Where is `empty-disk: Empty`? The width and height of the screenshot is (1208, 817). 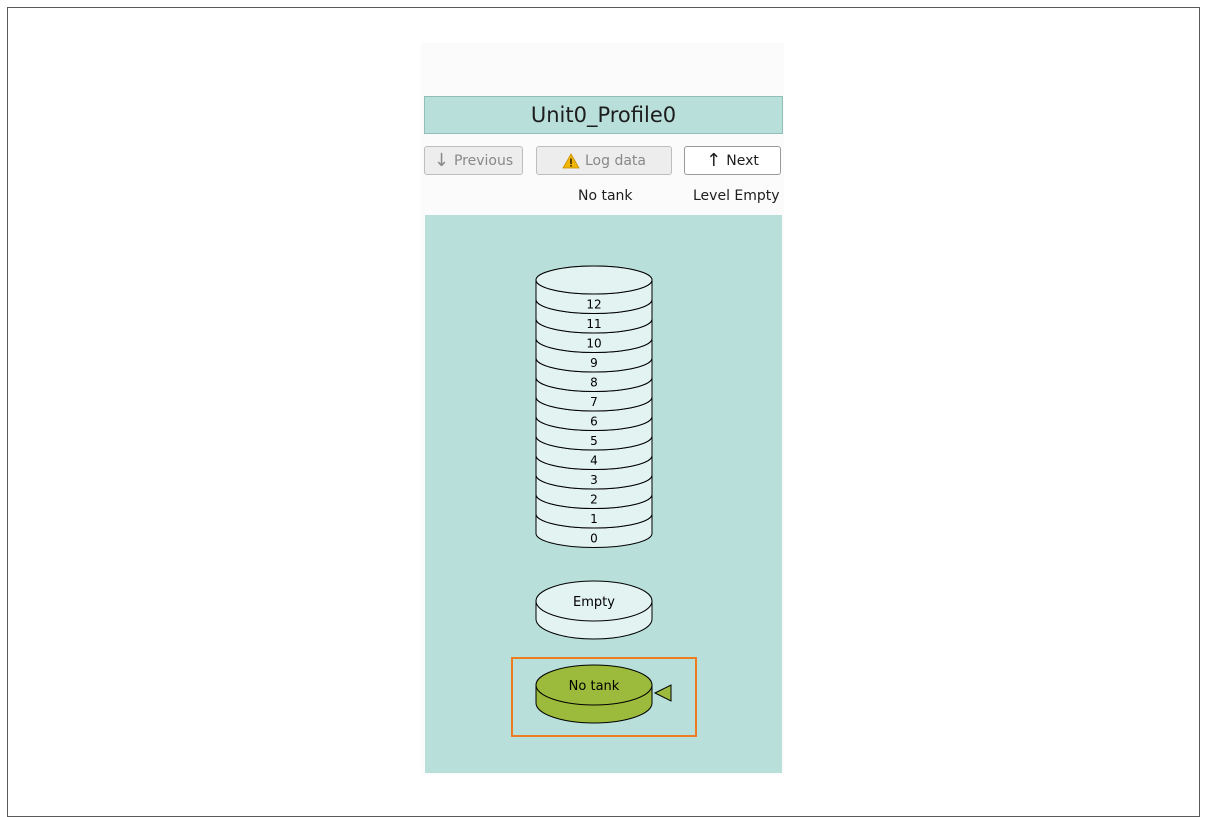 empty-disk: Empty is located at coordinates (594, 610).